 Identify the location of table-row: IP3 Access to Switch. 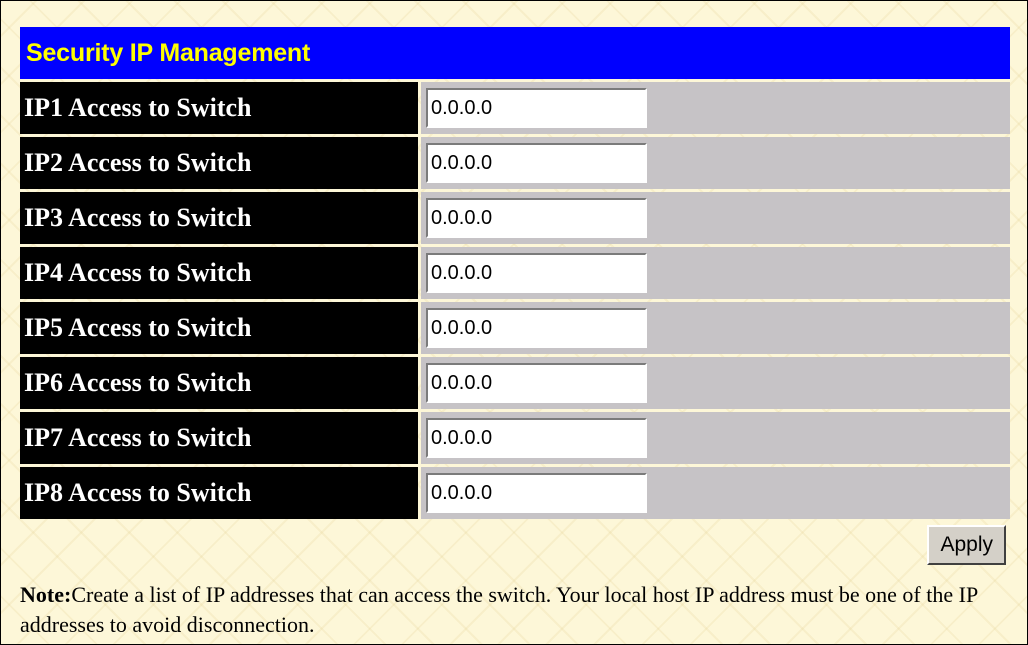
(515, 218).